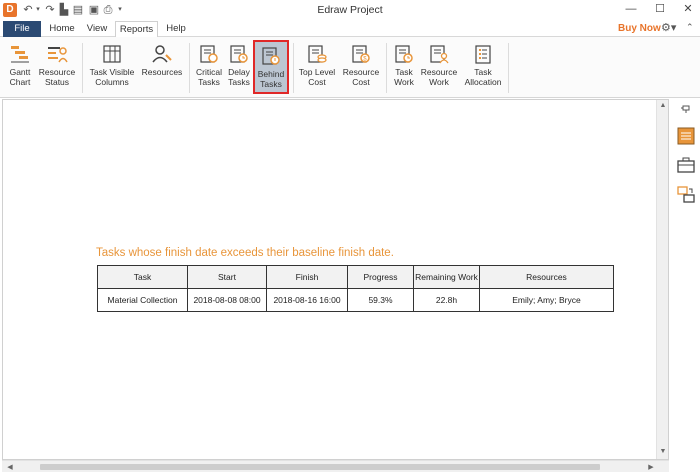 The width and height of the screenshot is (700, 476). What do you see at coordinates (404, 77) in the screenshot?
I see `task-work-label: Task Work` at bounding box center [404, 77].